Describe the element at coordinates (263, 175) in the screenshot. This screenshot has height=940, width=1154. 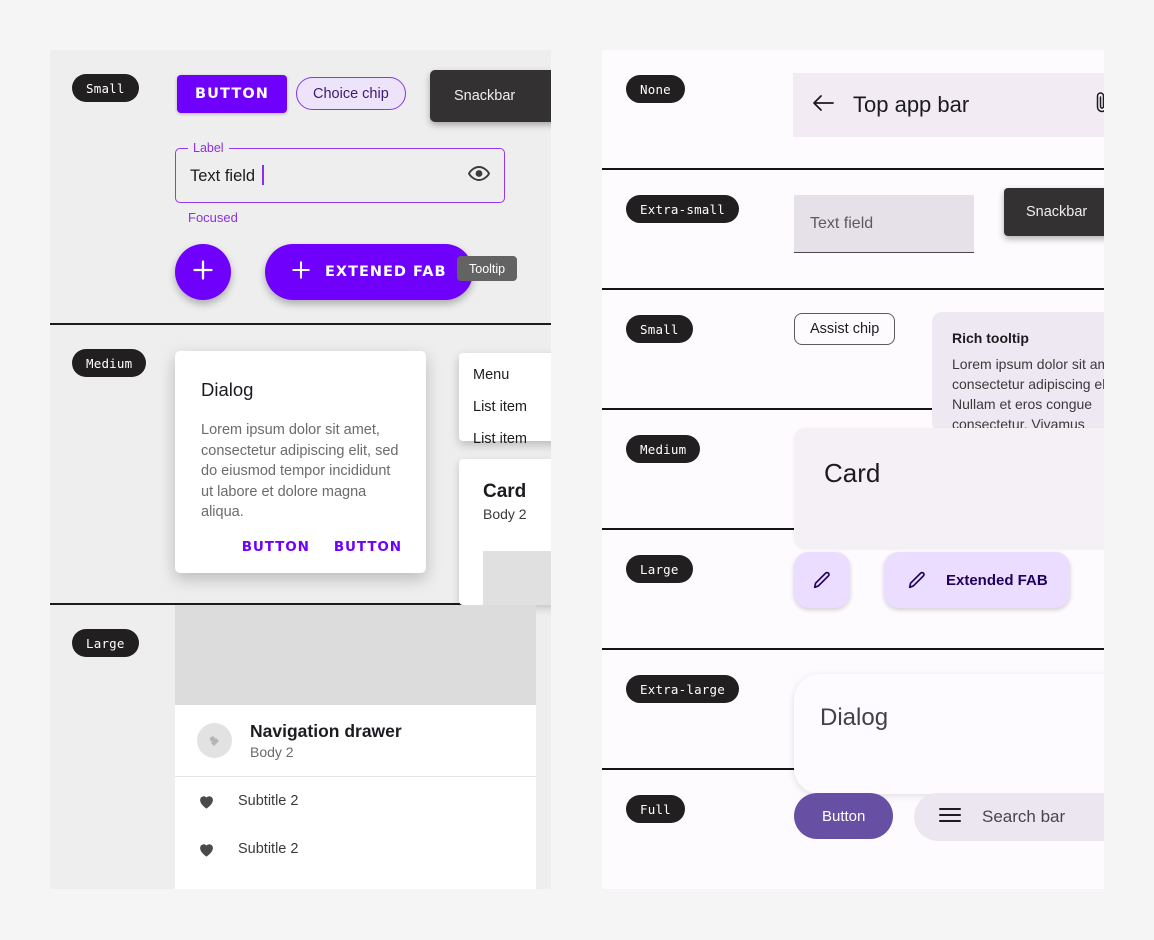
I see `text-cursor` at that location.